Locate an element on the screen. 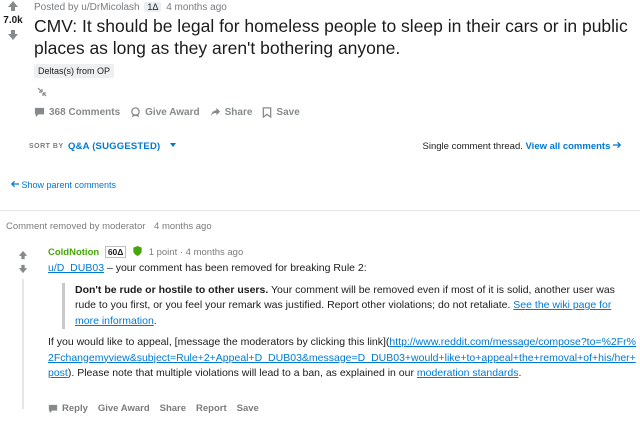  section-divider is located at coordinates (320, 210).